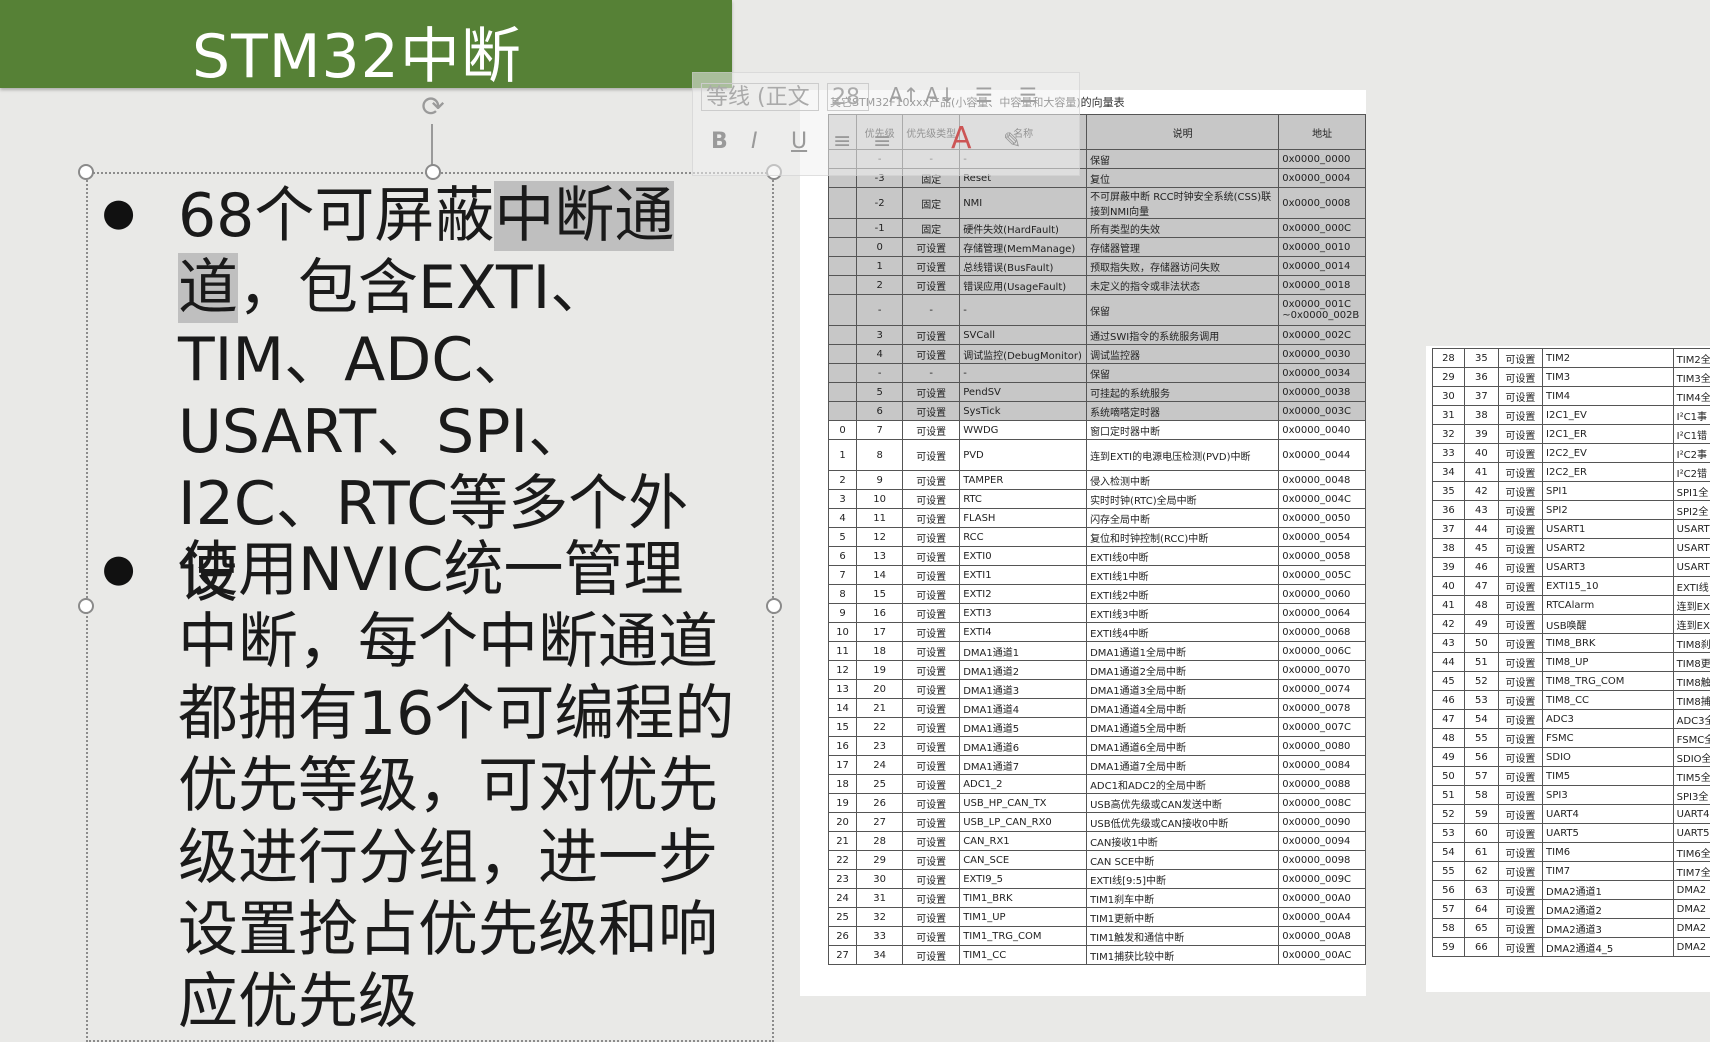 The height and width of the screenshot is (1042, 1710). What do you see at coordinates (799, 141) in the screenshot?
I see `underline-button: U` at bounding box center [799, 141].